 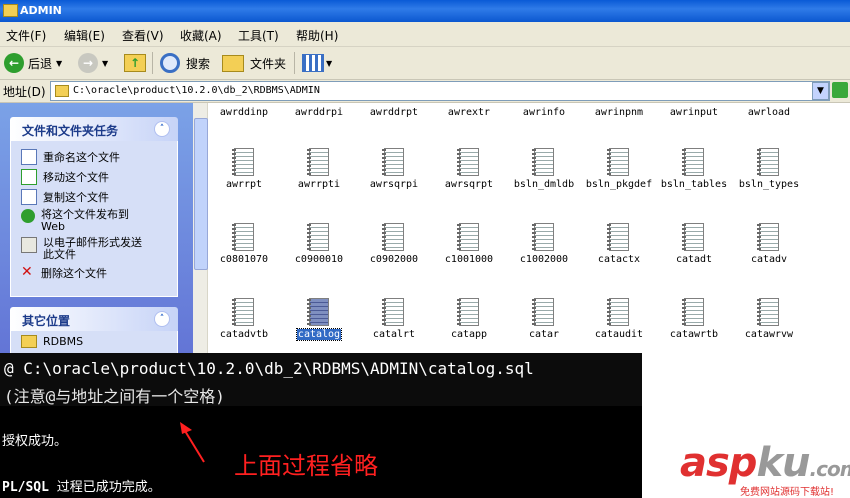 I want to click on menu-edit: 编辑(E), so click(x=84, y=35).